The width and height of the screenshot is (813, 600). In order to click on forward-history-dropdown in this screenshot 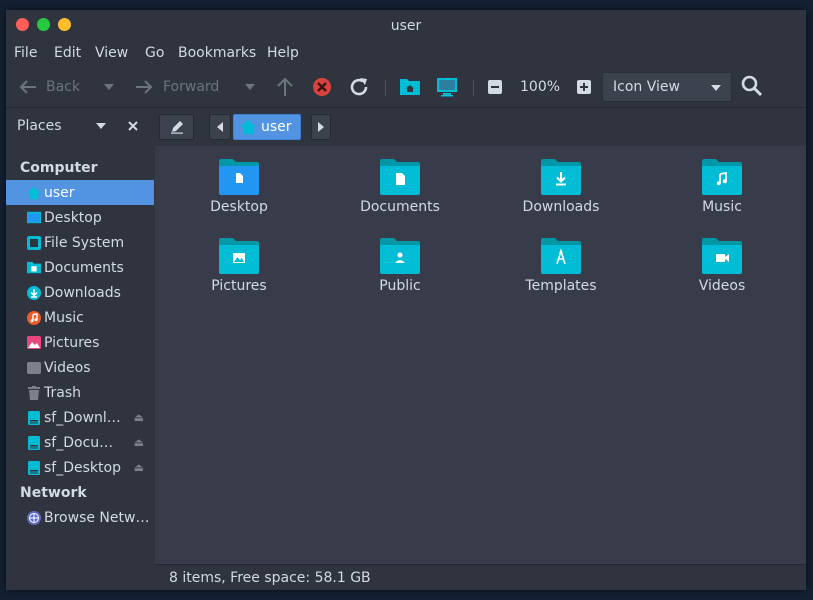, I will do `click(250, 87)`.